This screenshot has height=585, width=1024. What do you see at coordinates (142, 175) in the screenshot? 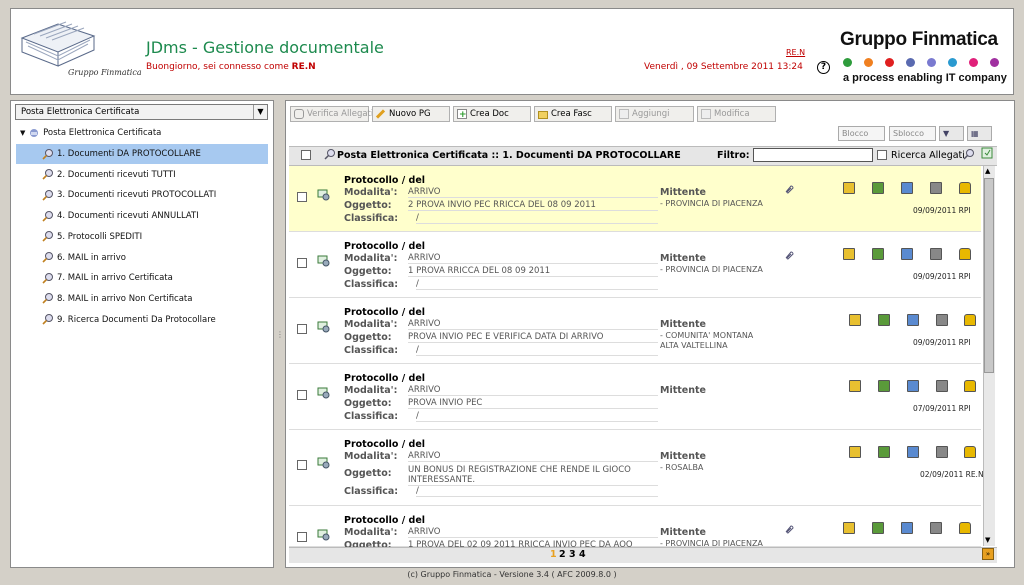
I see `sidebar-item: 2. Documenti ricevuti TUTTI` at bounding box center [142, 175].